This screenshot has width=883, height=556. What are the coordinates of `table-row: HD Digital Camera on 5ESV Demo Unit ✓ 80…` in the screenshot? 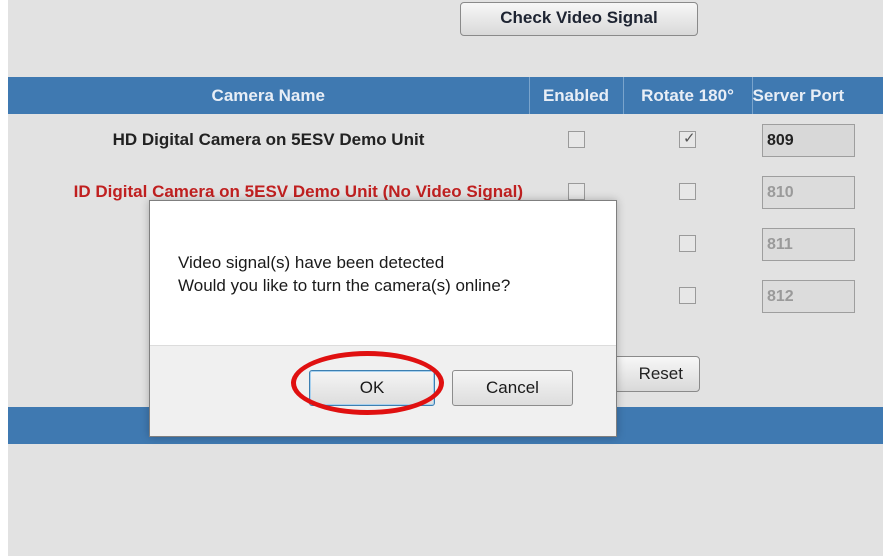 It's located at (445, 140).